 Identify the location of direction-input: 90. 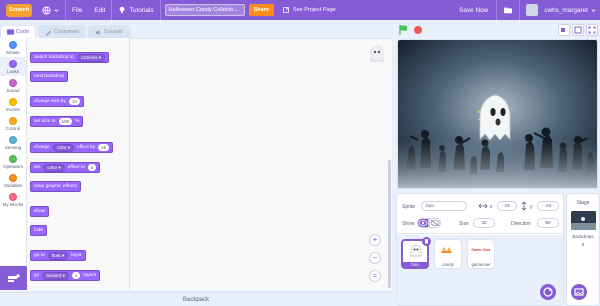
(548, 223).